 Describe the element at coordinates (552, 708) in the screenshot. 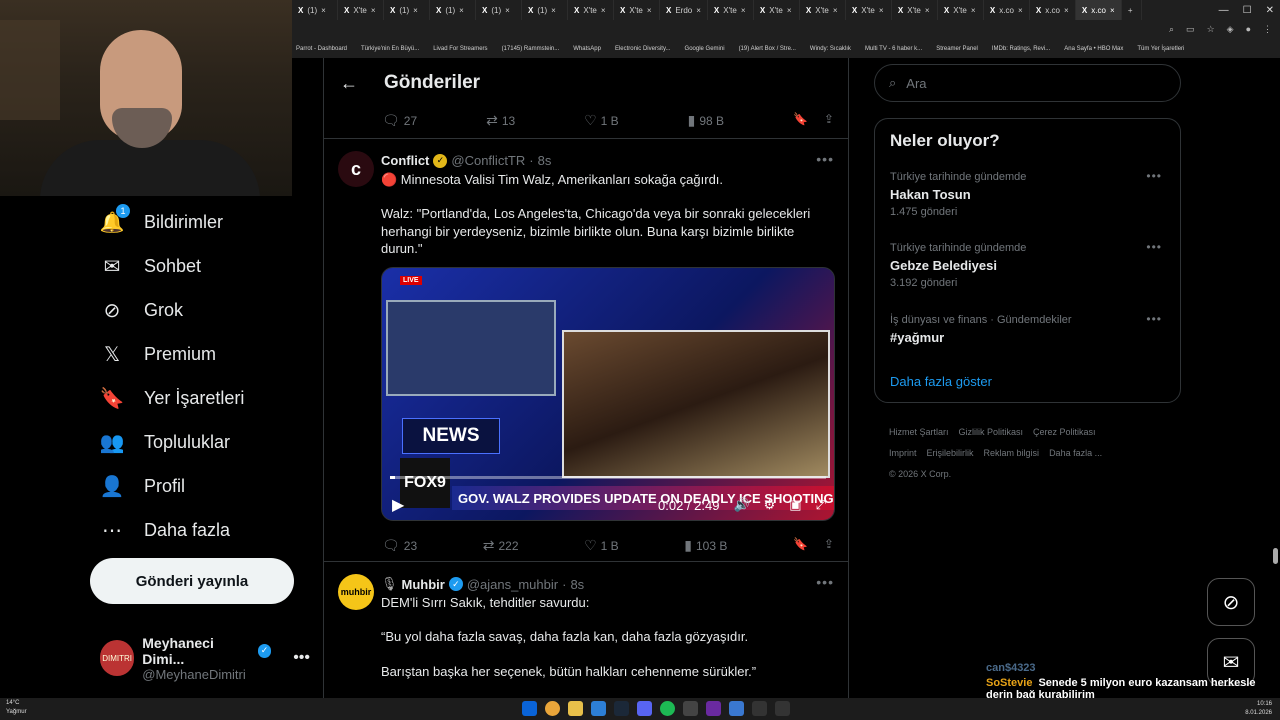

I see `chrome-icon` at that location.